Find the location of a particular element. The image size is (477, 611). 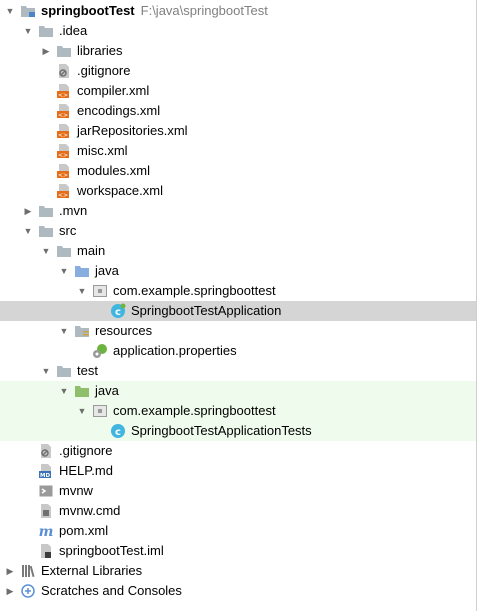

tree-item-label: pom.xml is located at coordinates (84, 530).